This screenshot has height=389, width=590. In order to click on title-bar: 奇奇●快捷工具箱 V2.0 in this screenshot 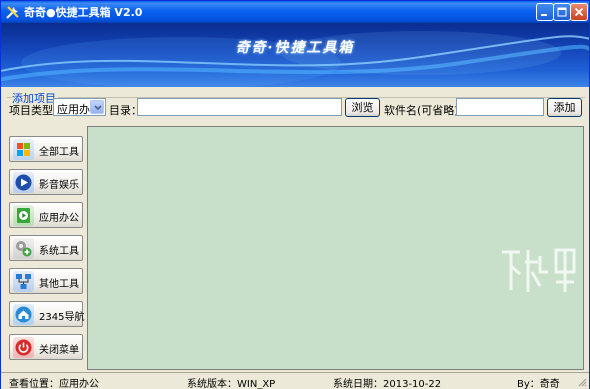, I will do `click(295, 12)`.